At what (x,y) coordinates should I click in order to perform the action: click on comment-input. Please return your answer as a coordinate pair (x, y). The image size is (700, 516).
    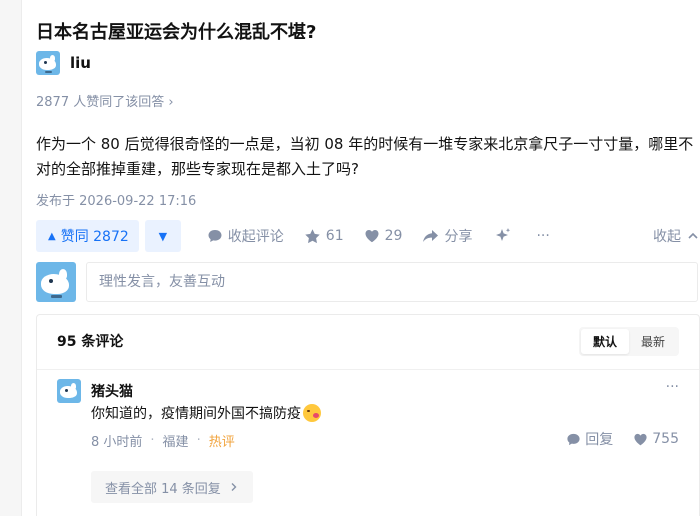
    Looking at the image, I should click on (392, 282).